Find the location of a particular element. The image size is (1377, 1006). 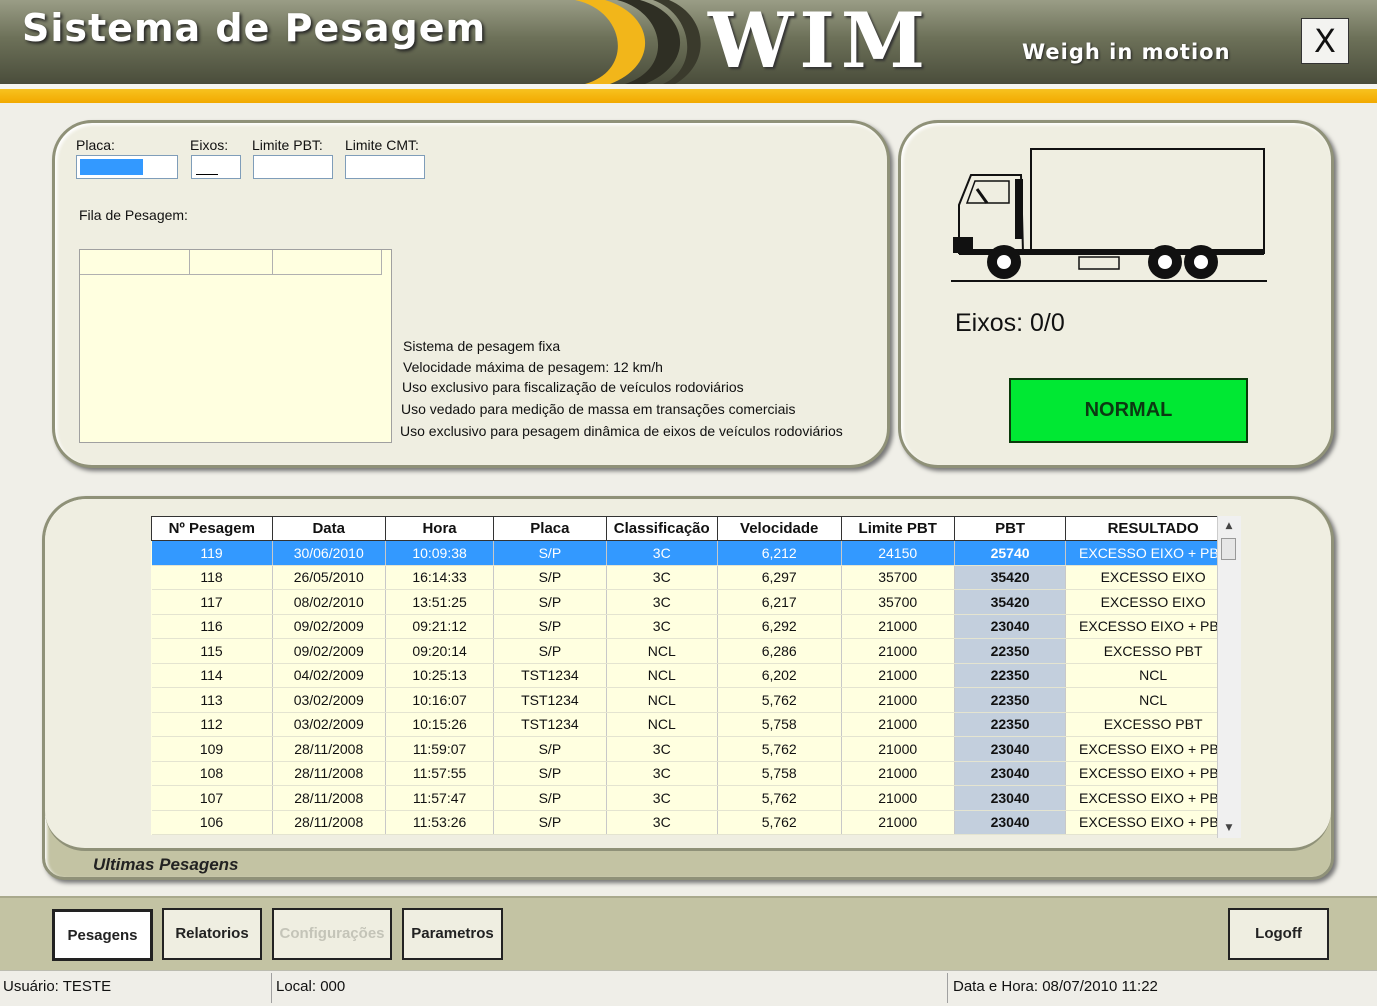

column-header: Classificação is located at coordinates (661, 528).